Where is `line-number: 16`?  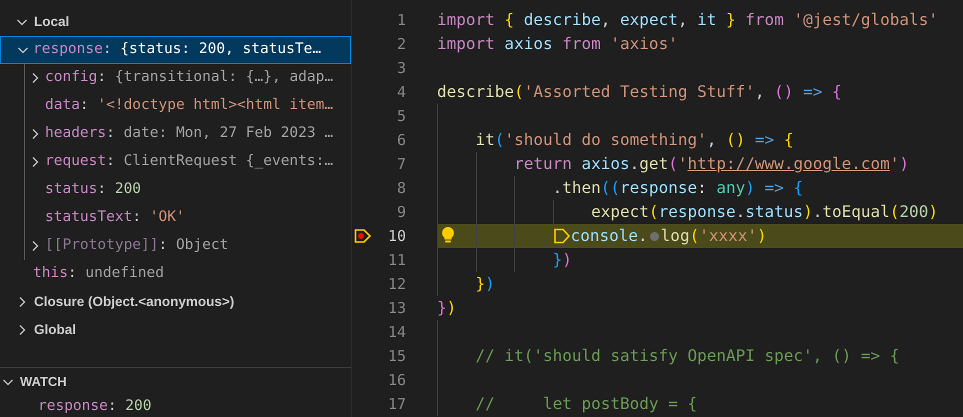 line-number: 16 is located at coordinates (396, 380).